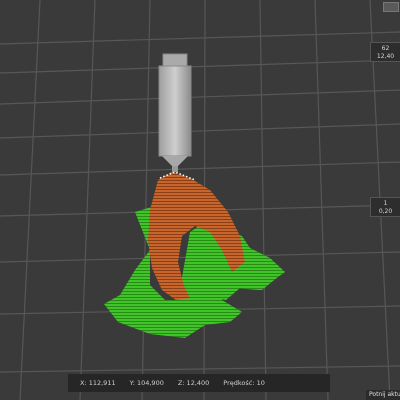 Image resolution: width=400 pixels, height=400 pixels. What do you see at coordinates (385, 203) in the screenshot?
I see `bottom-layer-number: 1` at bounding box center [385, 203].